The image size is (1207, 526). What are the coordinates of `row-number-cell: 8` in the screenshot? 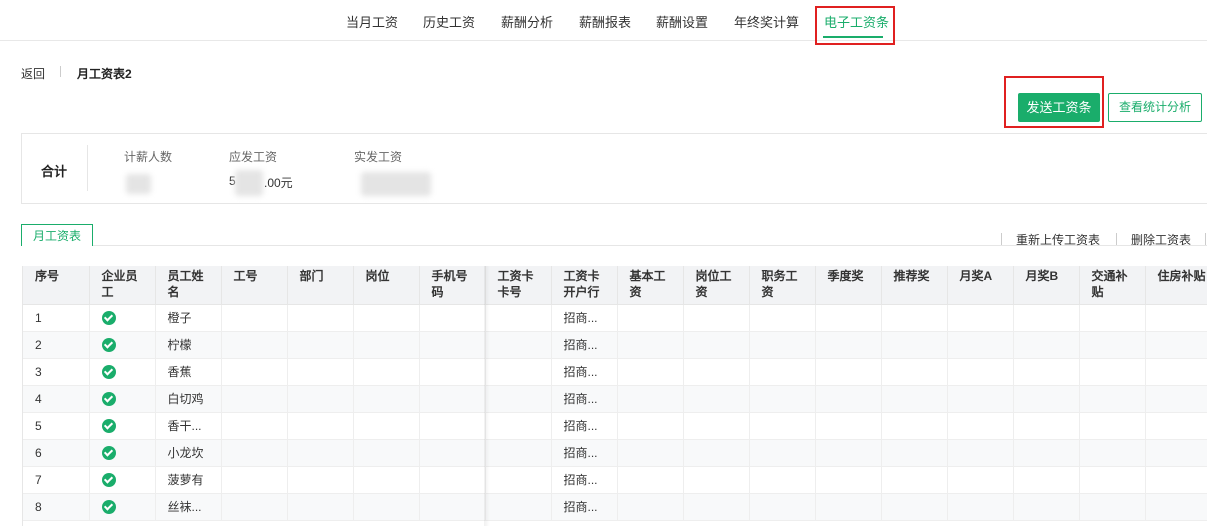 It's located at (56, 507).